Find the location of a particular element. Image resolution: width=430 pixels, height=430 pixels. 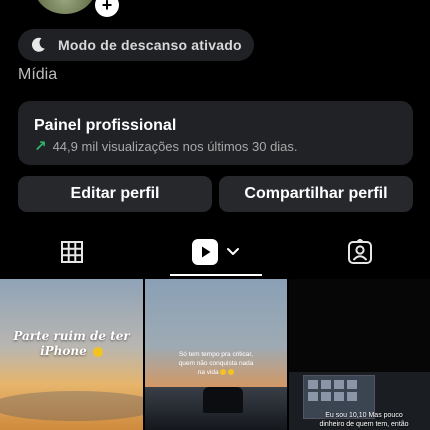

category-label: Mídia is located at coordinates (38, 74).